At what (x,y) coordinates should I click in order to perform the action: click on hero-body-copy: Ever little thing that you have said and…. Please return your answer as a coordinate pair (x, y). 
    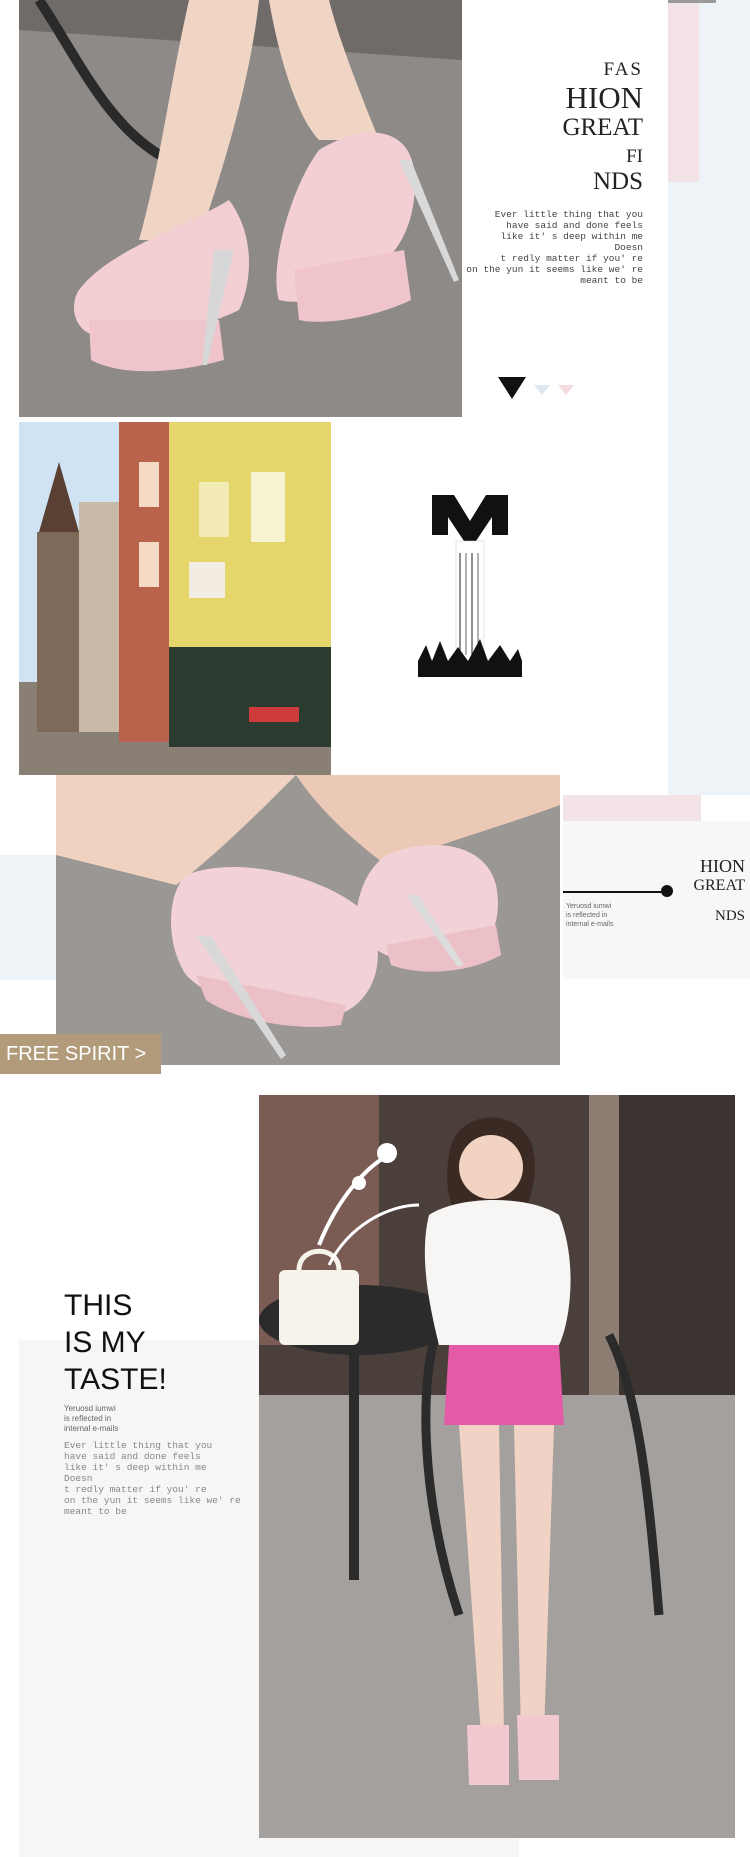
    Looking at the image, I should click on (554, 247).